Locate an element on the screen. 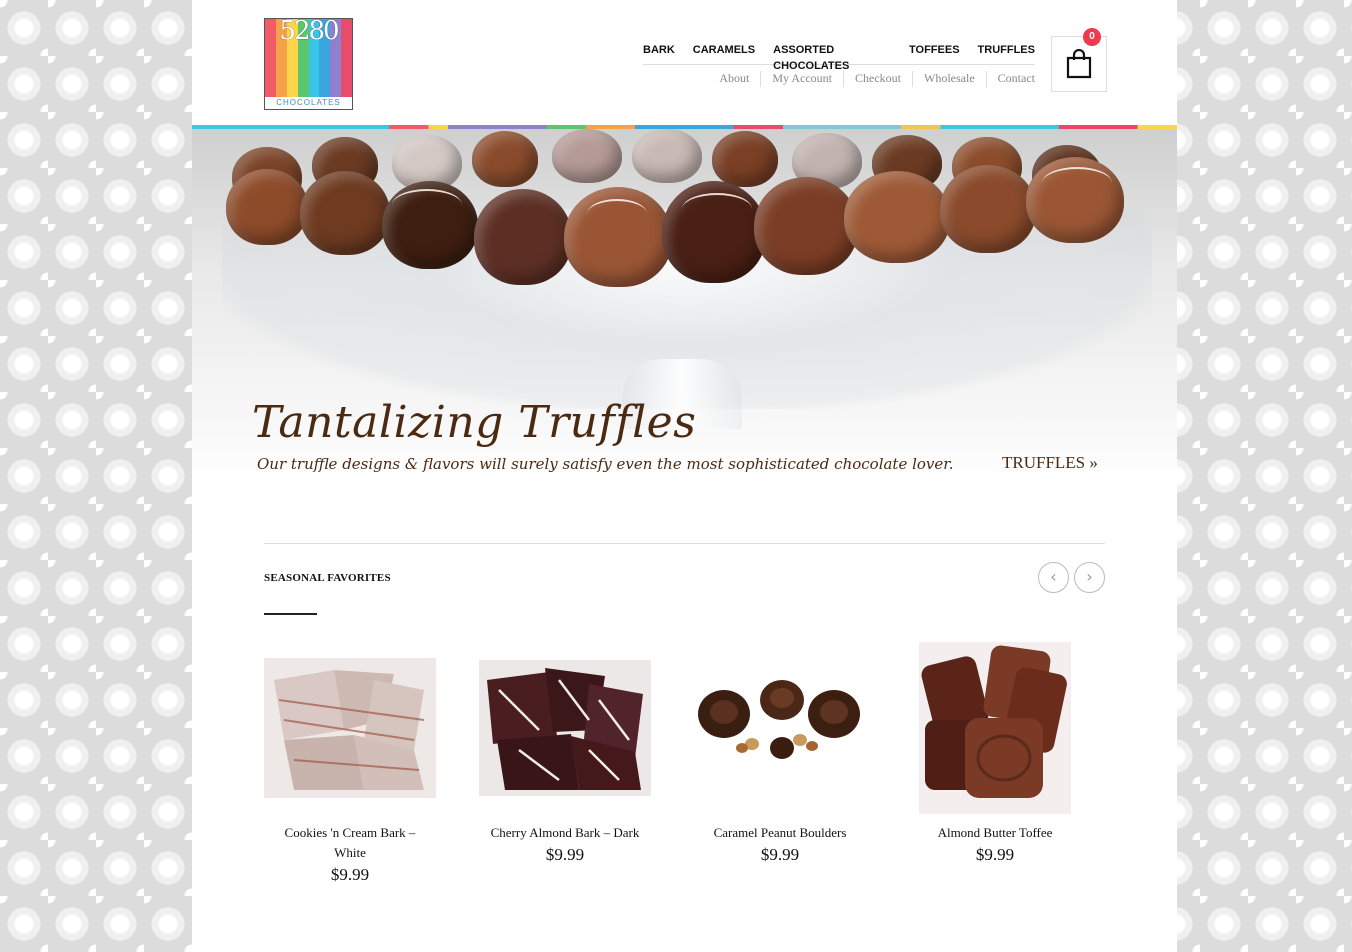 The image size is (1352, 952). product-name: Cookies 'n Cream Bark – White is located at coordinates (350, 843).